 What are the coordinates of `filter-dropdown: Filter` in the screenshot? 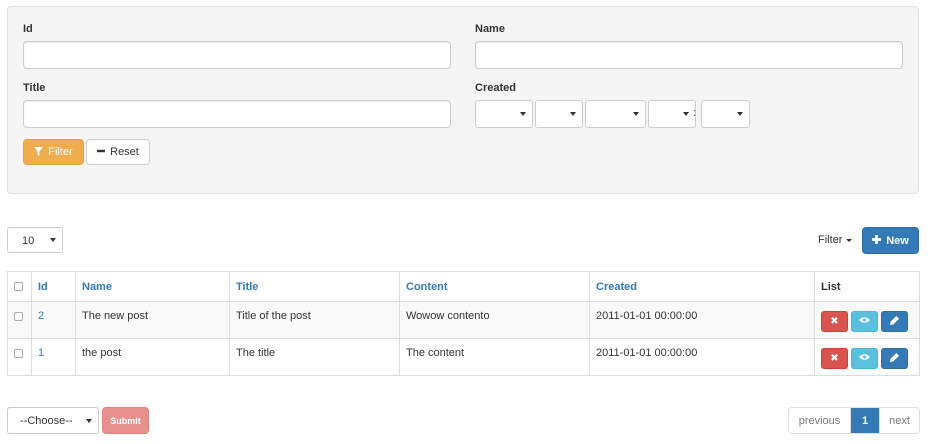 It's located at (835, 240).